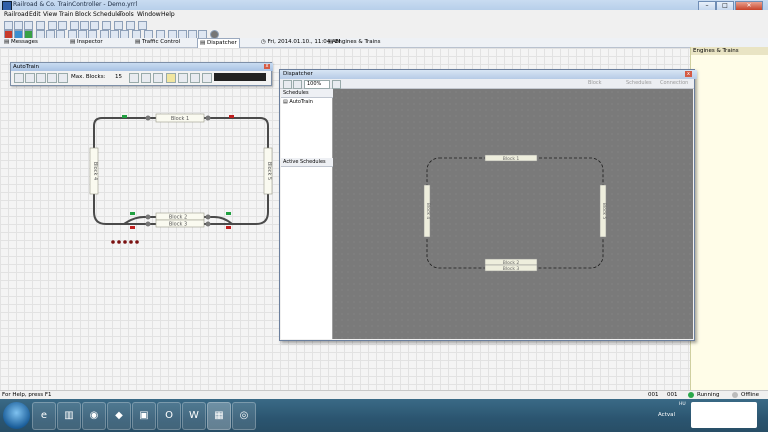  What do you see at coordinates (595, 83) in the screenshot?
I see `block-tool: Block` at bounding box center [595, 83].